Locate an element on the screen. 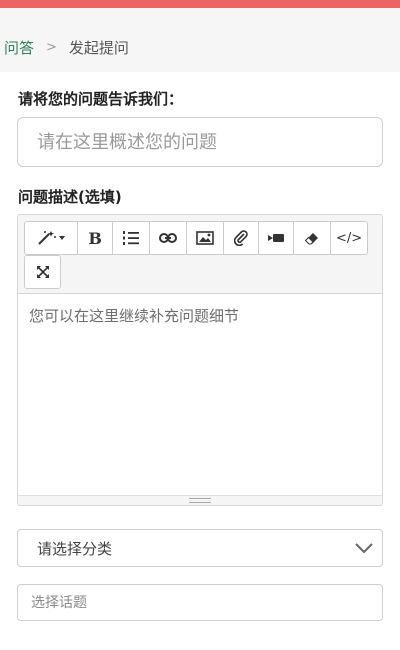 The height and width of the screenshot is (650, 400). magic-wand-button is located at coordinates (51, 238).